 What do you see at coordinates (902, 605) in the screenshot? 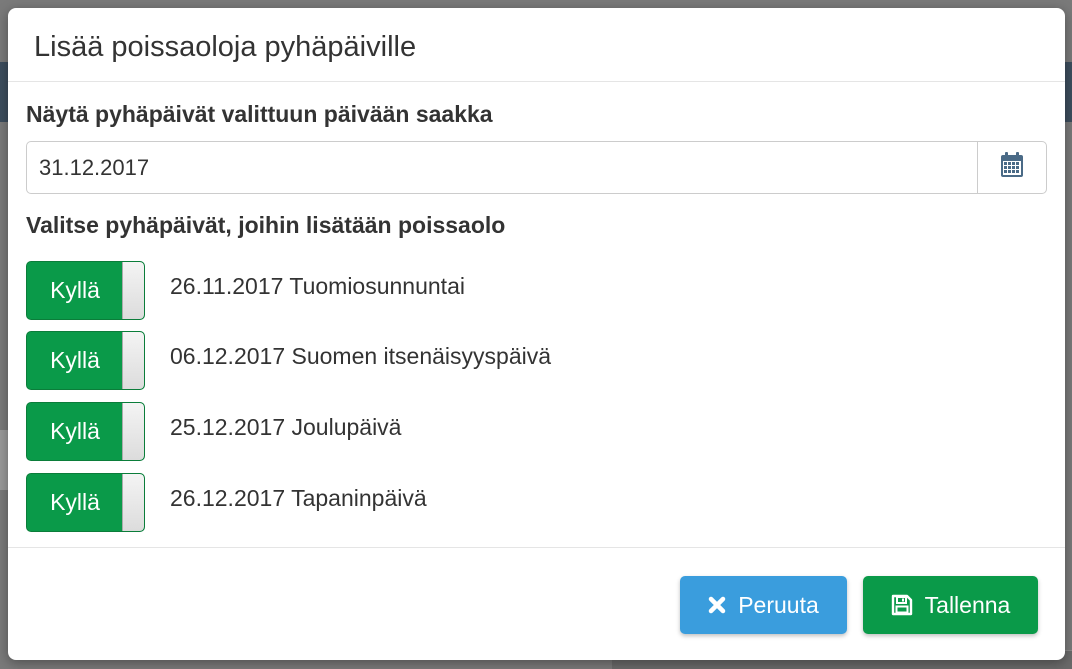
I see `floppy-disk-icon` at bounding box center [902, 605].